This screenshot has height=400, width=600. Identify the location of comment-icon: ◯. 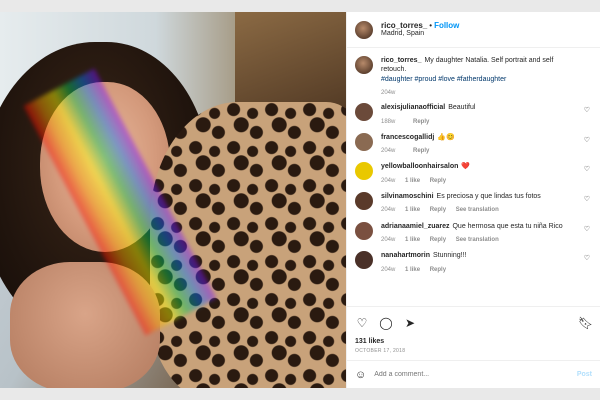
(386, 323).